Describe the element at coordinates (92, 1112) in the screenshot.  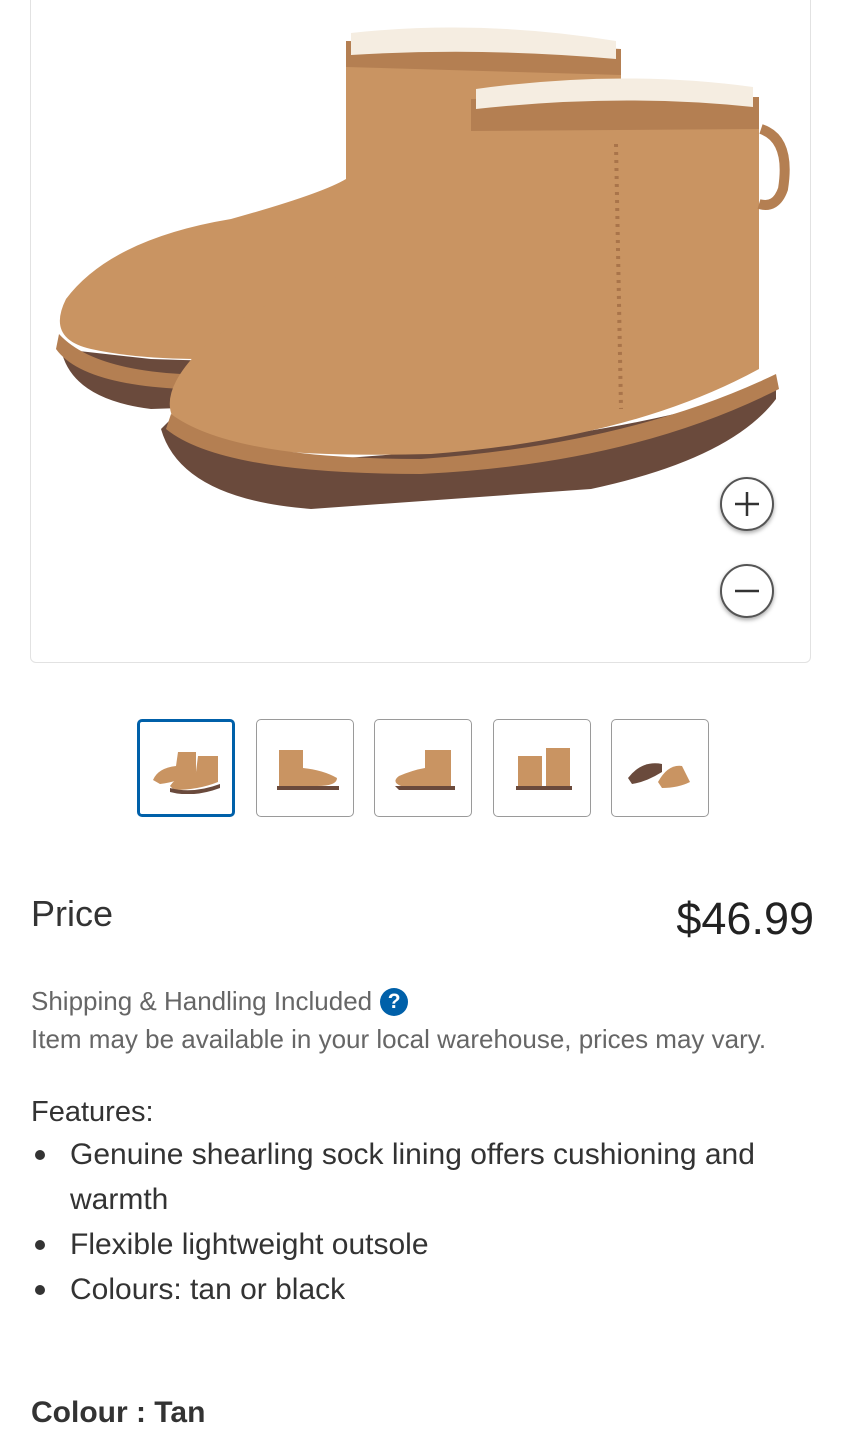
I see `features-title: Features:` at that location.